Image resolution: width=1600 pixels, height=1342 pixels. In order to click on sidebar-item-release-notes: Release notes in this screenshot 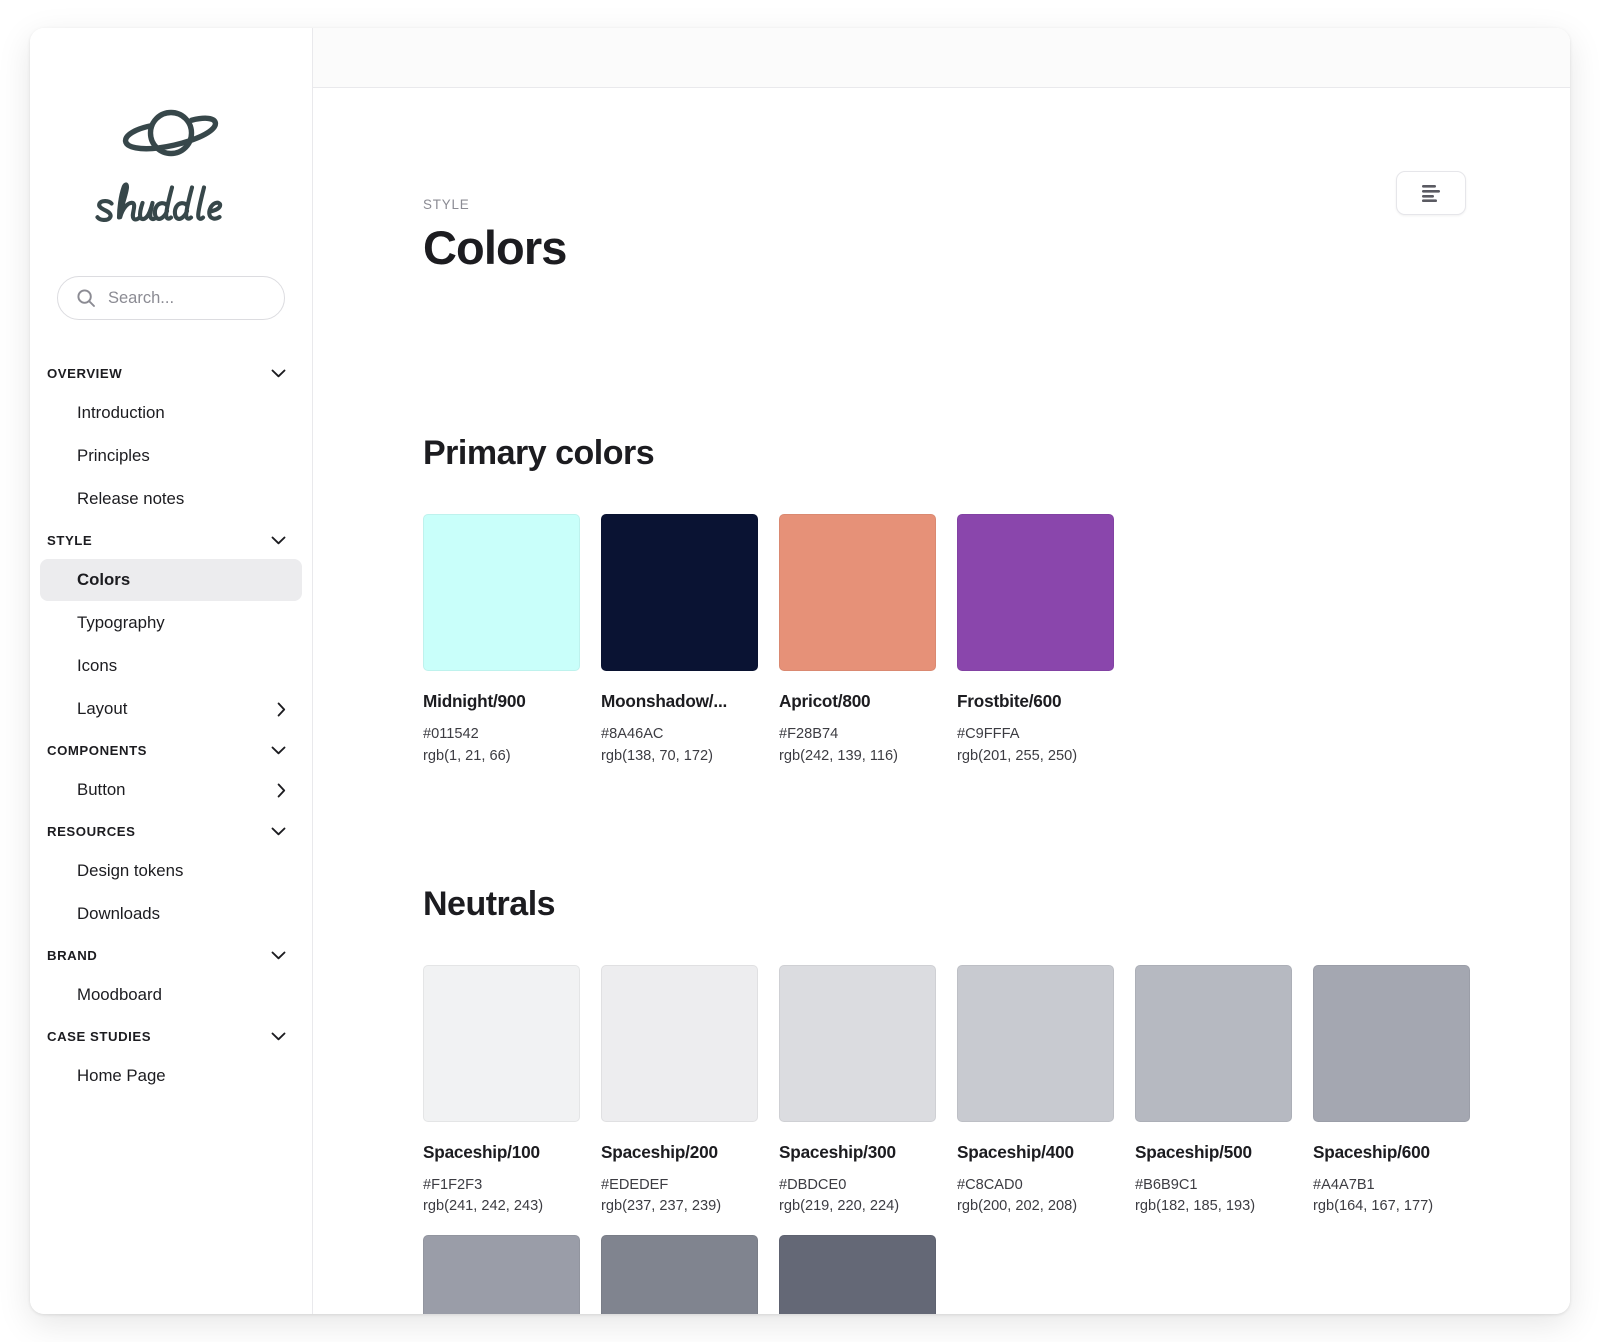, I will do `click(171, 499)`.